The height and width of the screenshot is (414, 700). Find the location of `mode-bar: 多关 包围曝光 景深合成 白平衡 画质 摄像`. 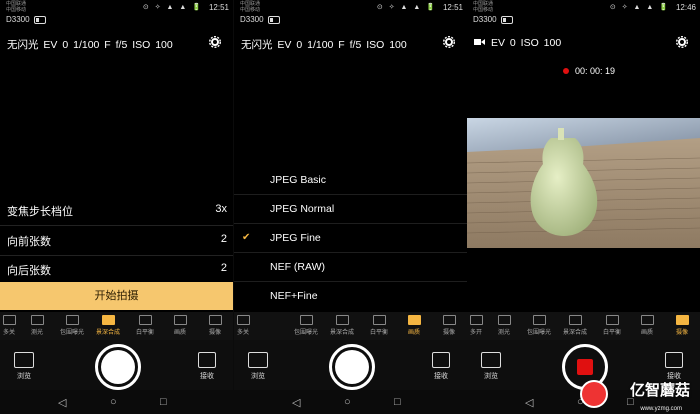

mode-bar: 多关 包围曝光 景深合成 白平衡 画质 摄像 is located at coordinates (350, 326).